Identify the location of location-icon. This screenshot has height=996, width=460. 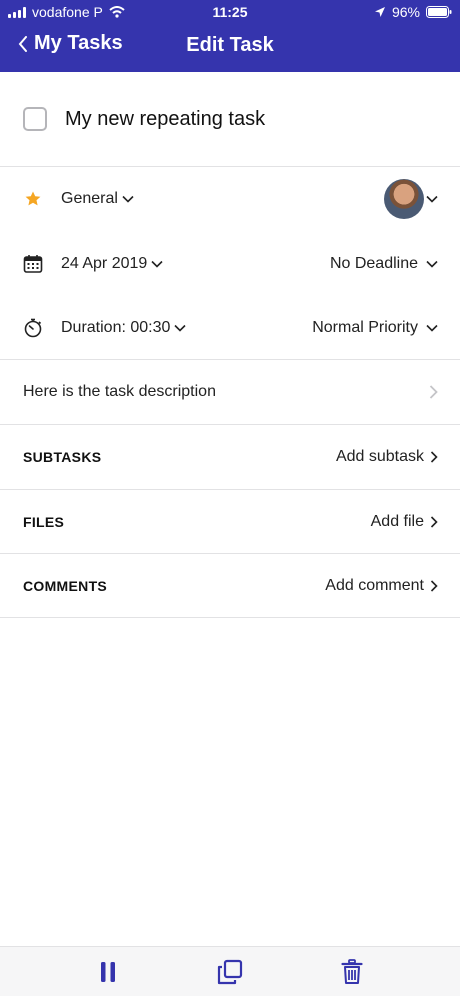
(379, 12).